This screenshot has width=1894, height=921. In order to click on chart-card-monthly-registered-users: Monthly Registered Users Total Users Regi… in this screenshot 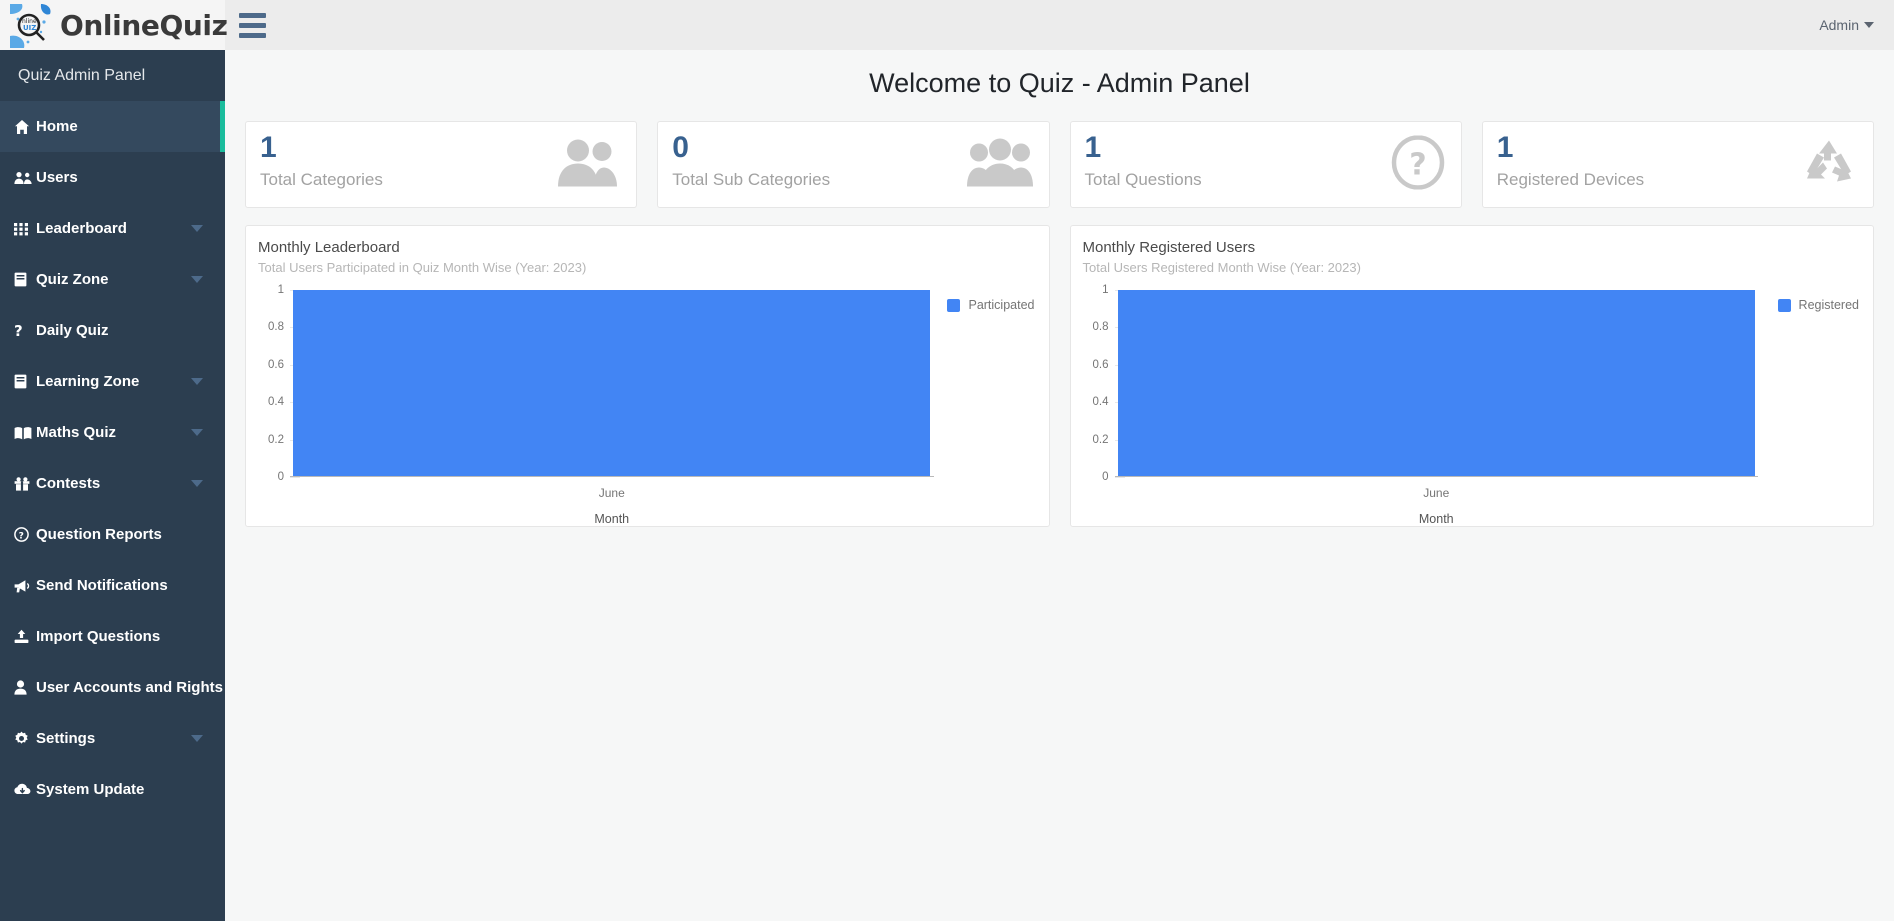, I will do `click(1471, 376)`.